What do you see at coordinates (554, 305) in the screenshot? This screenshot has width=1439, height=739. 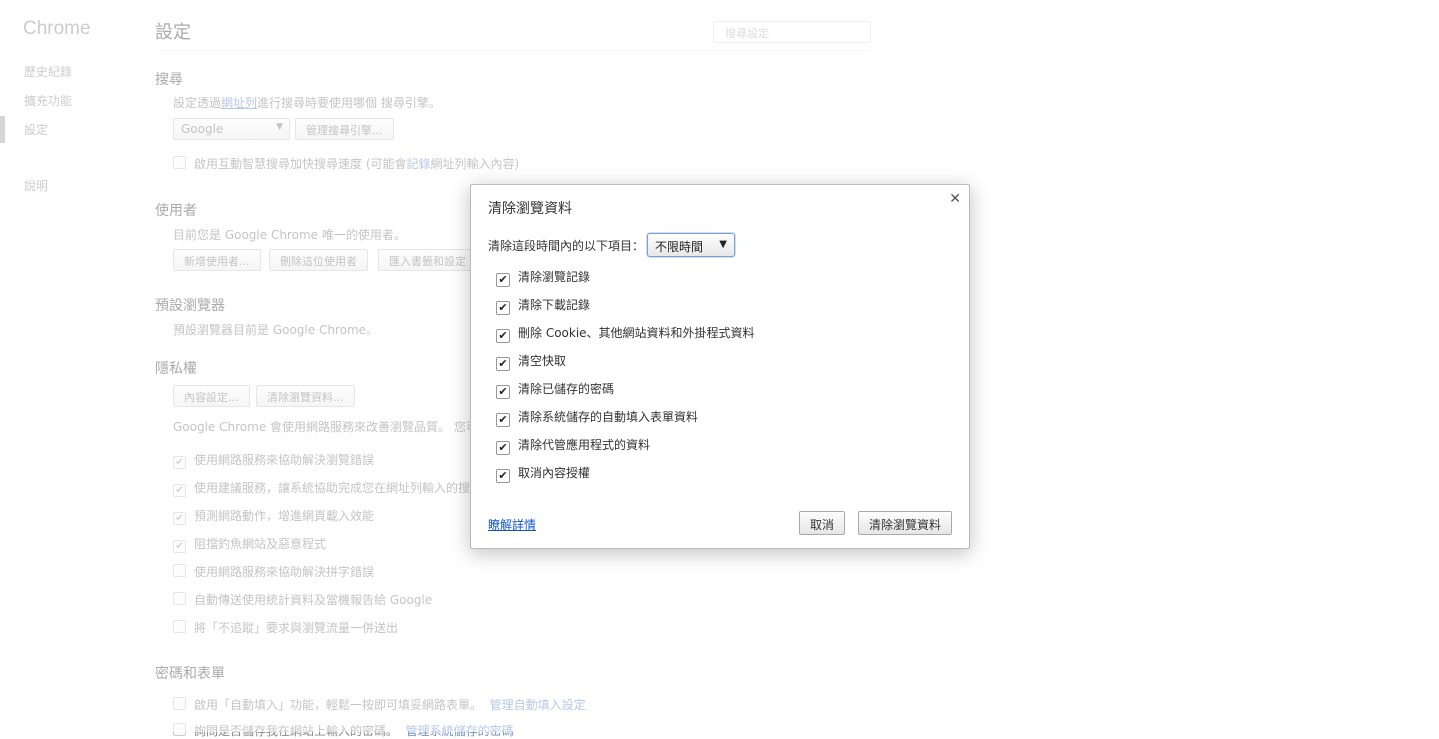 I see `option-label: 清除下載記錄` at bounding box center [554, 305].